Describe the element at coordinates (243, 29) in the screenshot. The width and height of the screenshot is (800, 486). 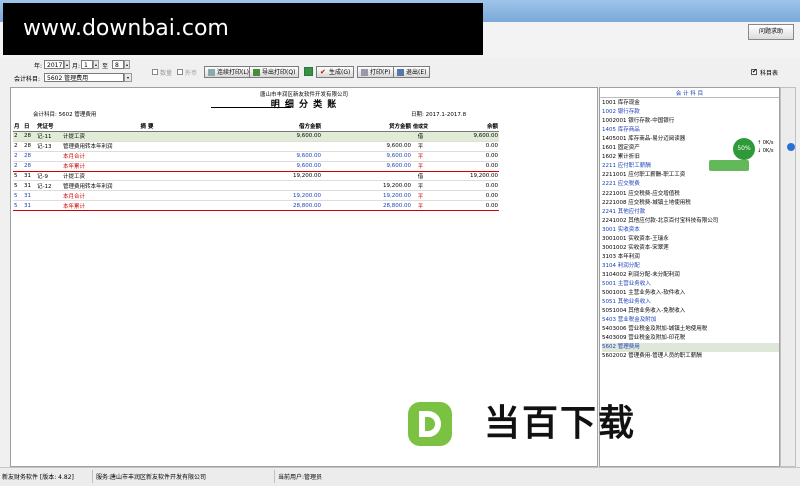
I see `watermark-banner: www.downbai.com` at that location.